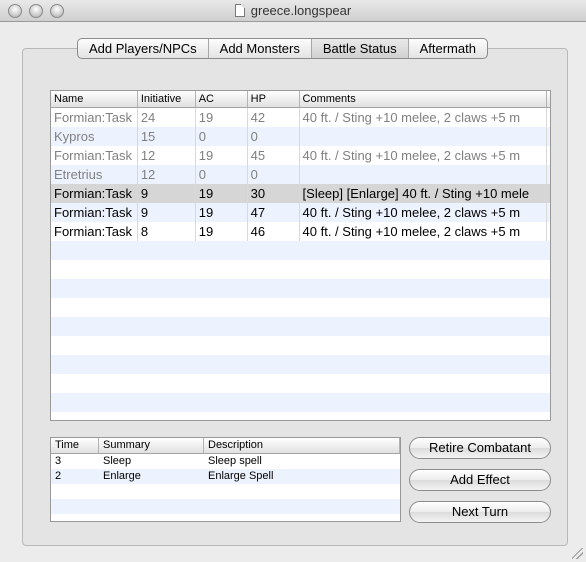 This screenshot has height=562, width=586. I want to click on window-title: greece.longspear, so click(293, 10).